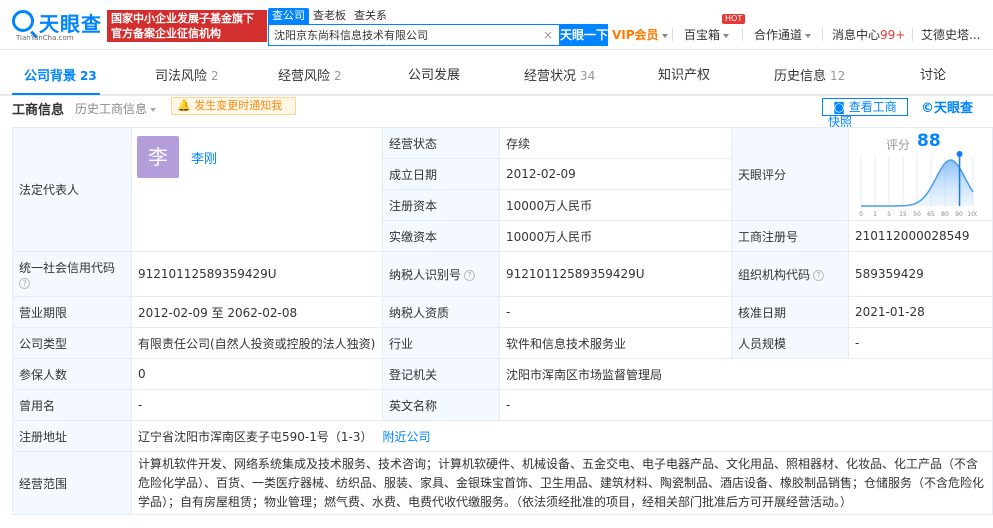  I want to click on term-value: 2012-02-09 至 2062-02-08, so click(257, 312).